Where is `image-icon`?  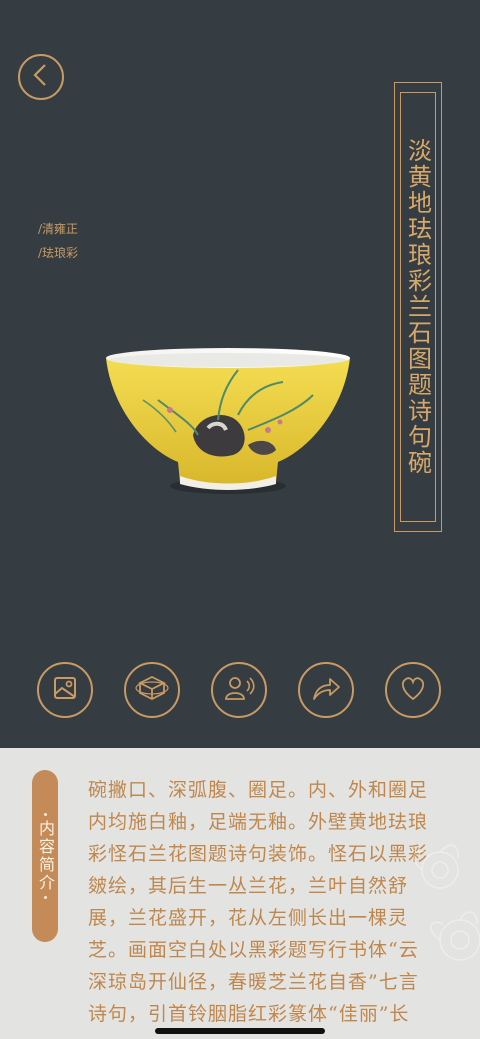
image-icon is located at coordinates (65, 690).